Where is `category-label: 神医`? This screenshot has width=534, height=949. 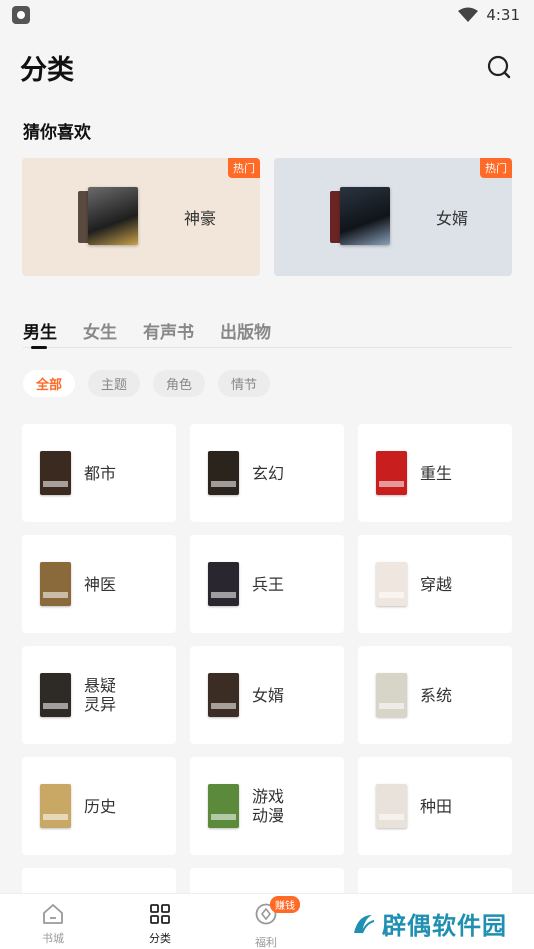 category-label: 神医 is located at coordinates (100, 584).